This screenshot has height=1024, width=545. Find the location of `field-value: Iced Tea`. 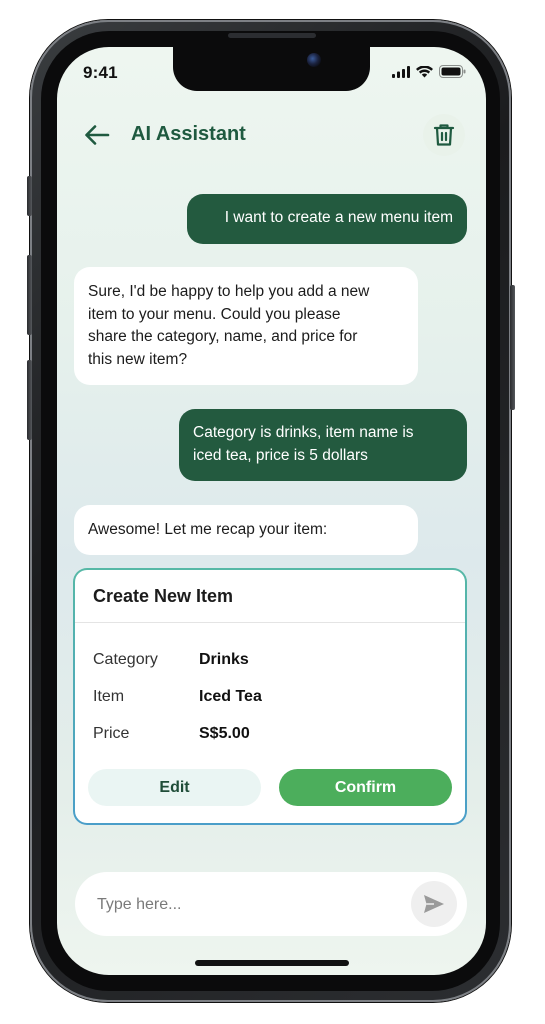

field-value: Iced Tea is located at coordinates (230, 696).